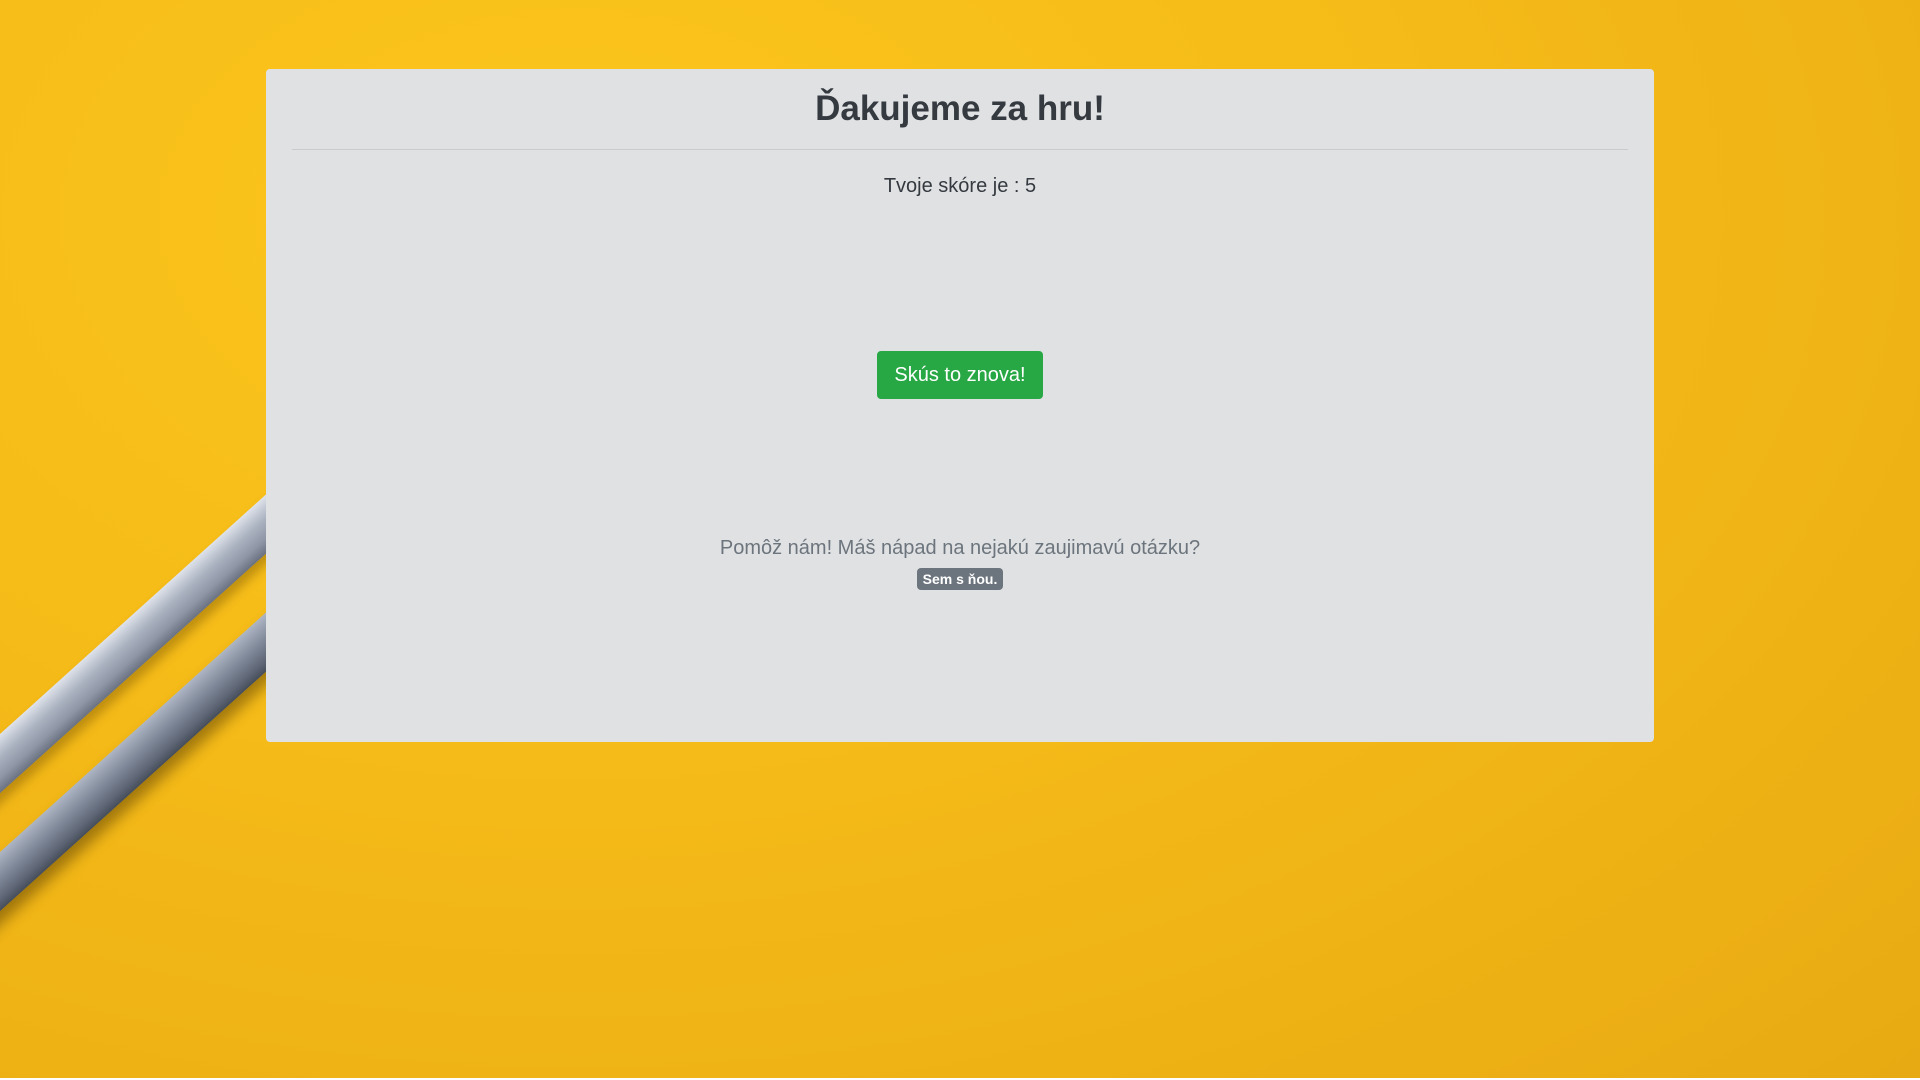  Describe the element at coordinates (960, 579) in the screenshot. I see `suggest-question-link: Sem s ňou.` at that location.